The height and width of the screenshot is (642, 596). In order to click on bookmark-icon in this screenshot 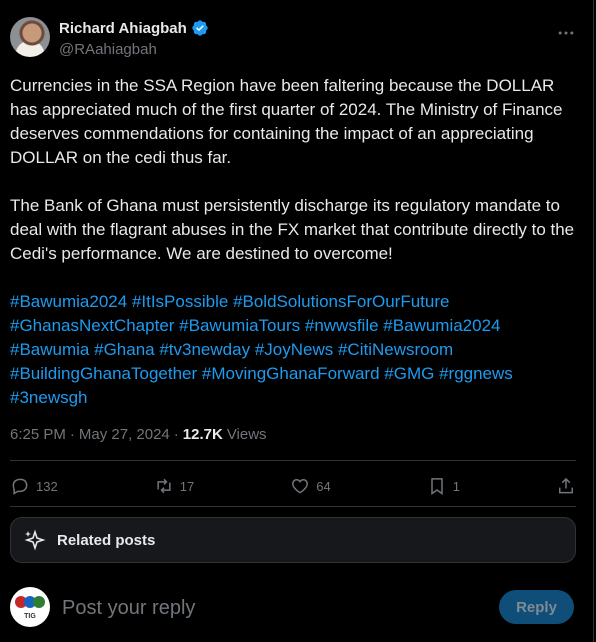, I will do `click(436, 486)`.